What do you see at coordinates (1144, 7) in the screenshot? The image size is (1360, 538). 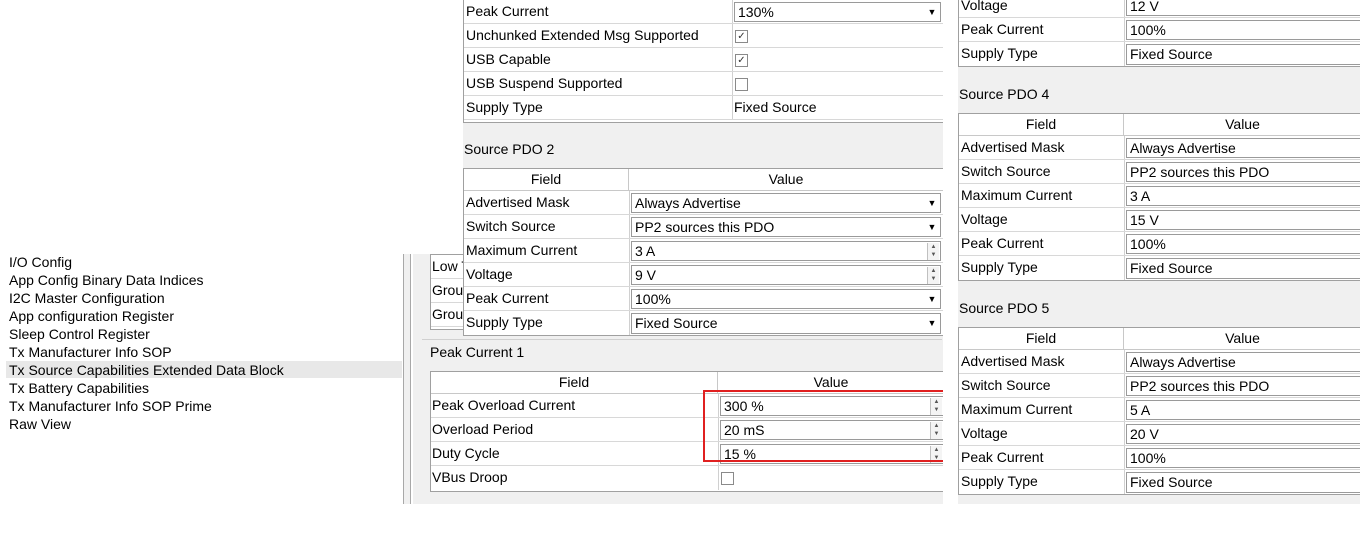 I see `spinner-value: 12 V` at bounding box center [1144, 7].